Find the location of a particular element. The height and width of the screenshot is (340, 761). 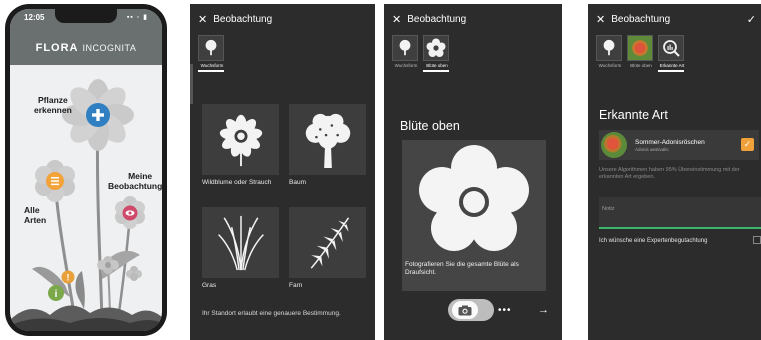

tab-recognized-species: Erkannte Art is located at coordinates (672, 53).